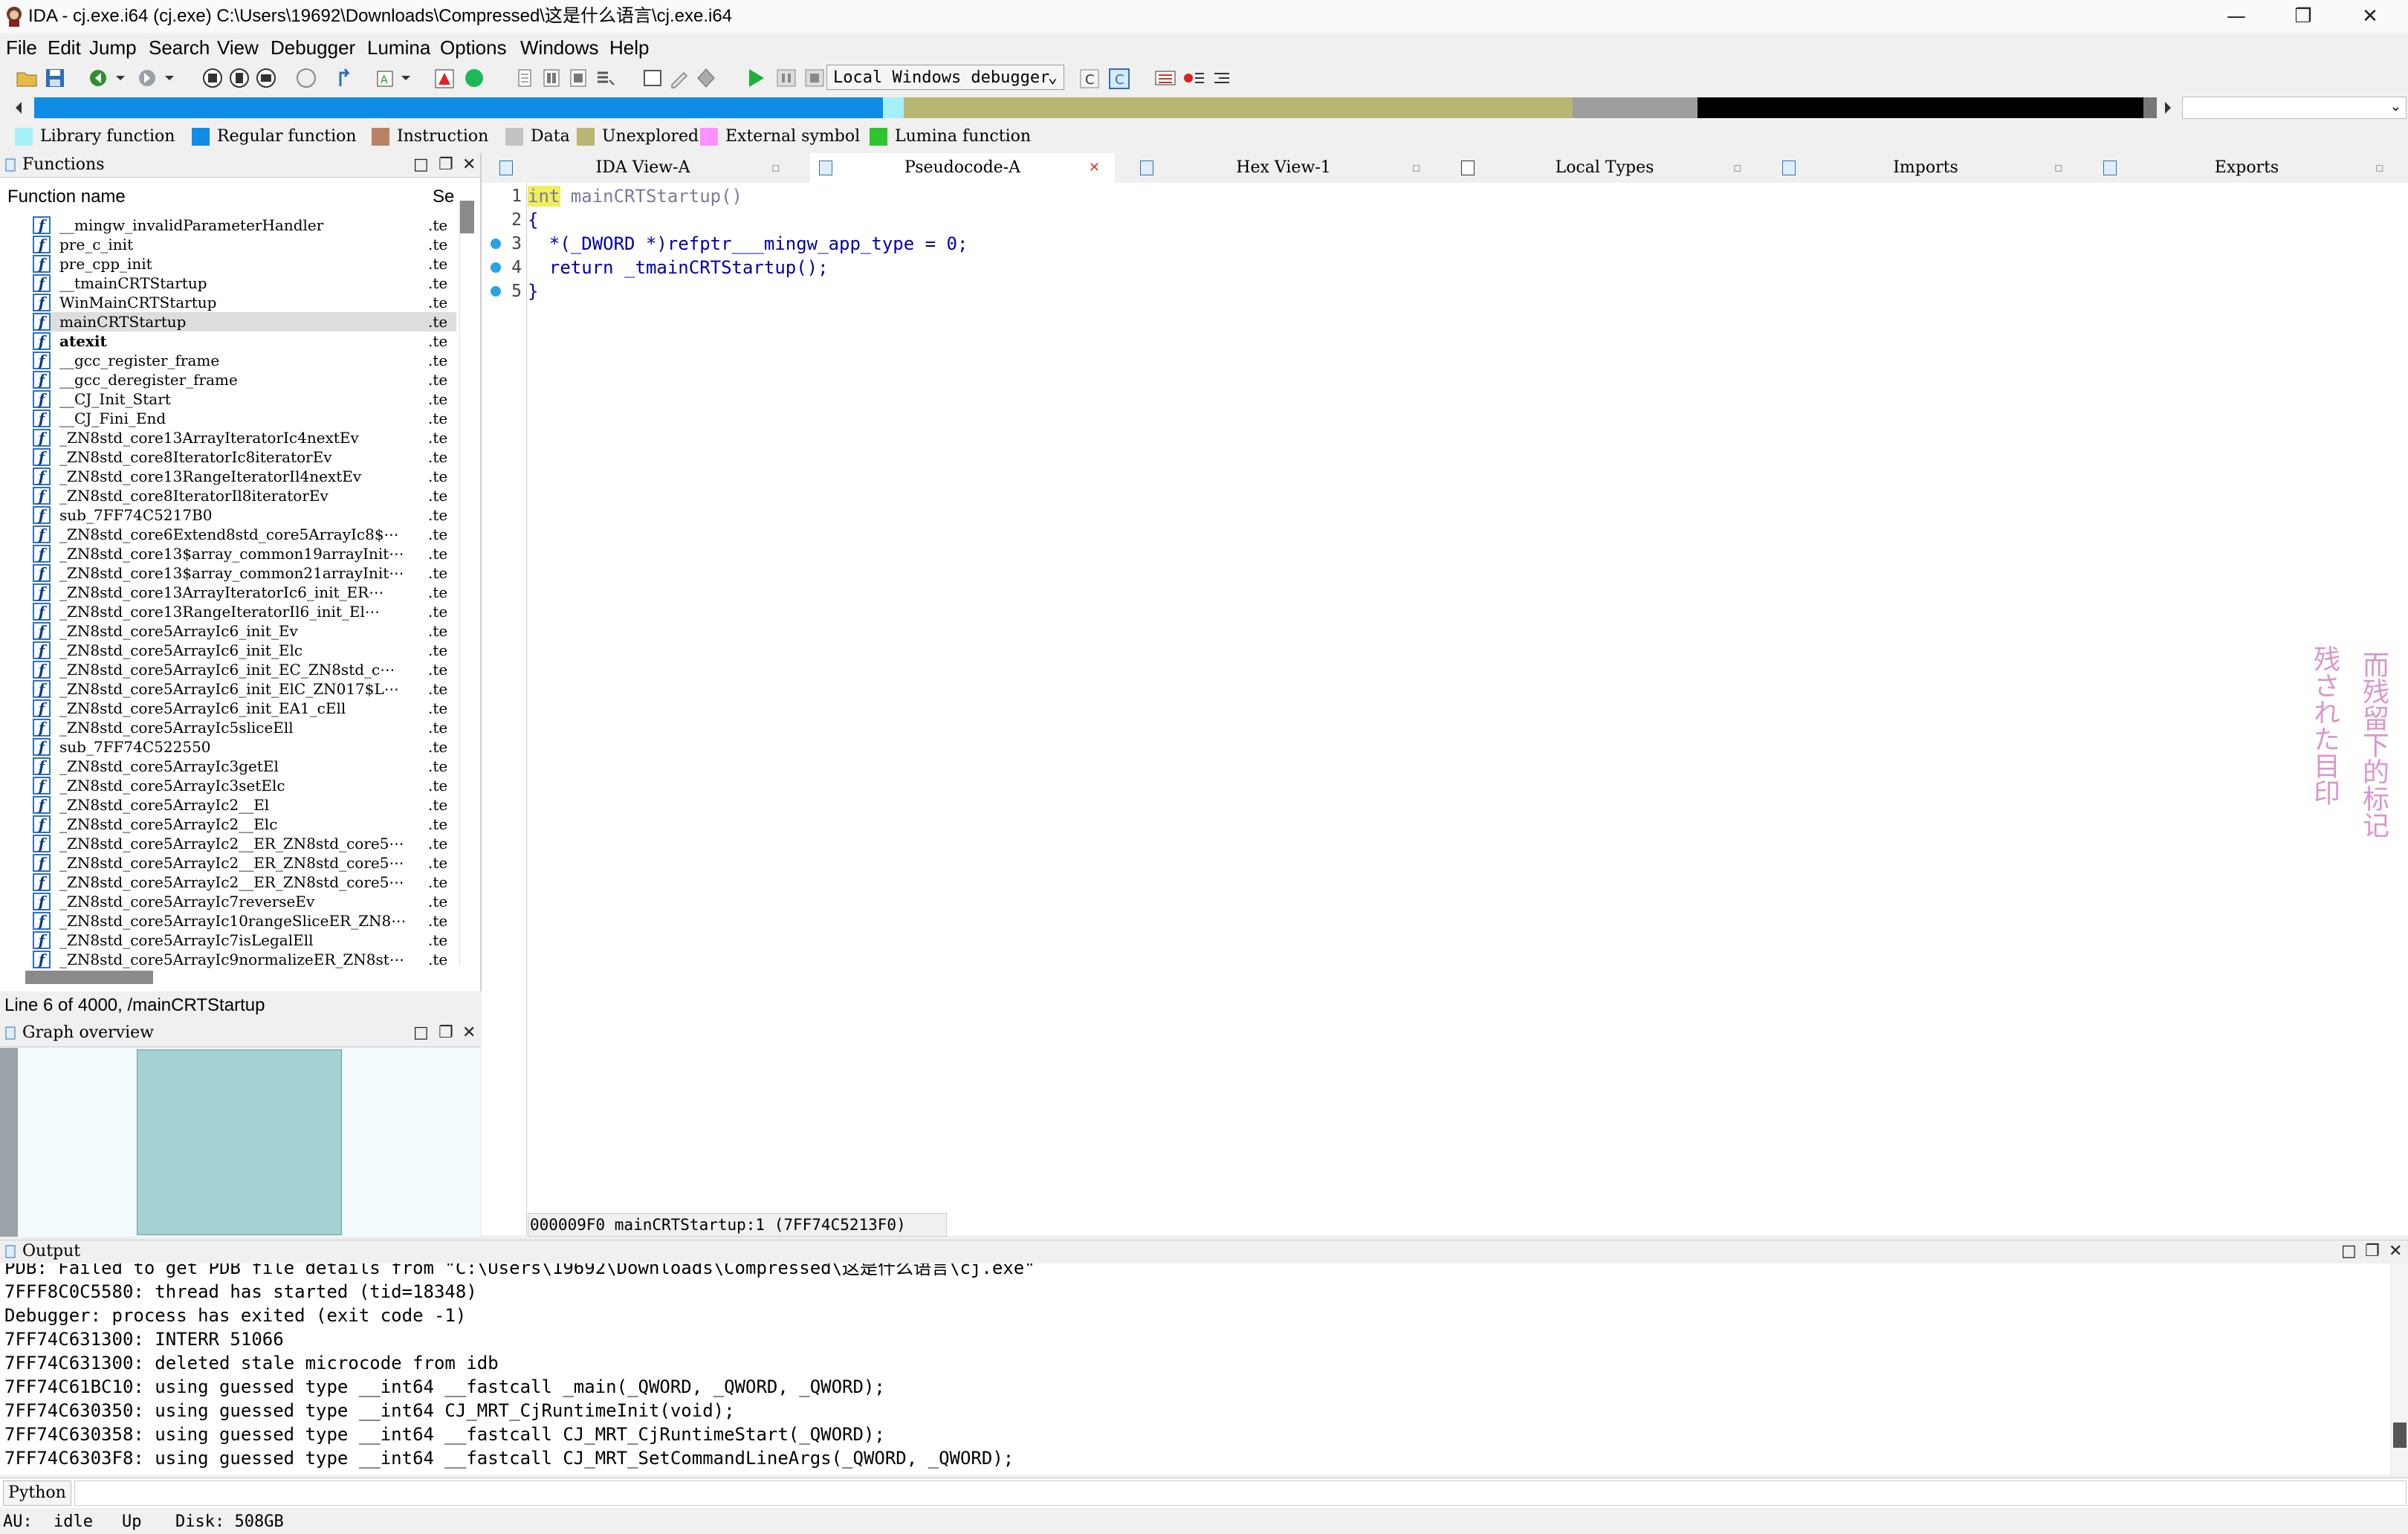 The width and height of the screenshot is (2408, 1534). I want to click on struct-icon, so click(578, 78).